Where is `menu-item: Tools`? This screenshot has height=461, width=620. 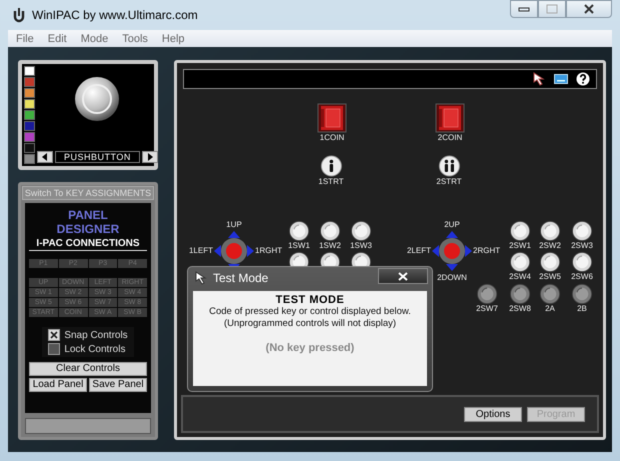
menu-item: Tools is located at coordinates (135, 38).